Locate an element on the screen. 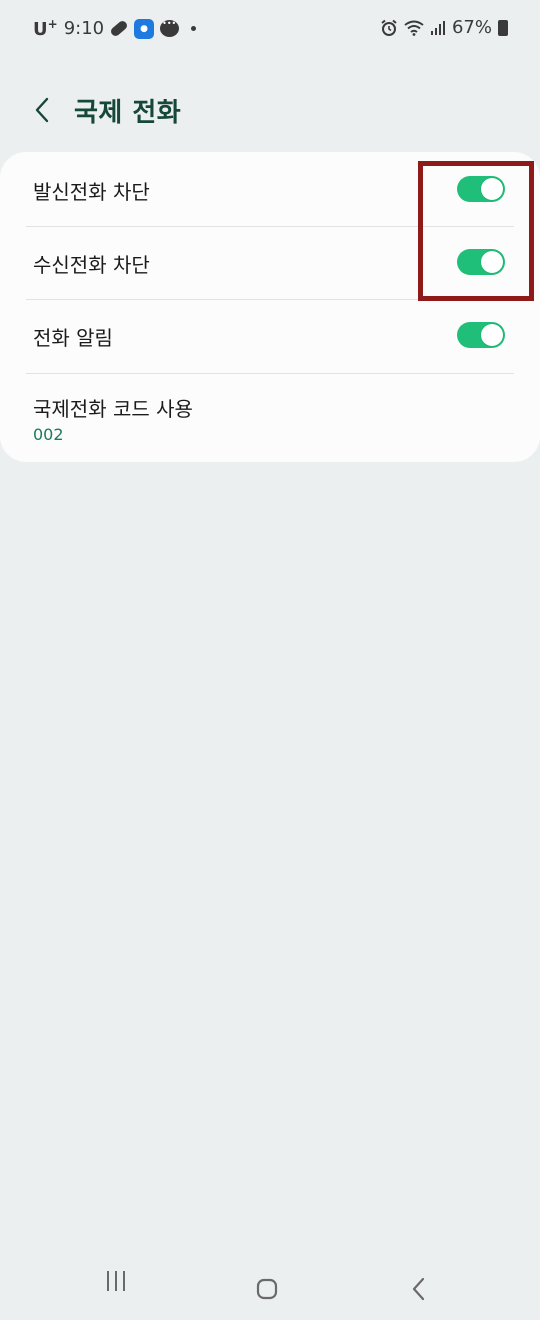 Image resolution: width=540 pixels, height=1320 pixels. recent-apps-icon is located at coordinates (116, 1281).